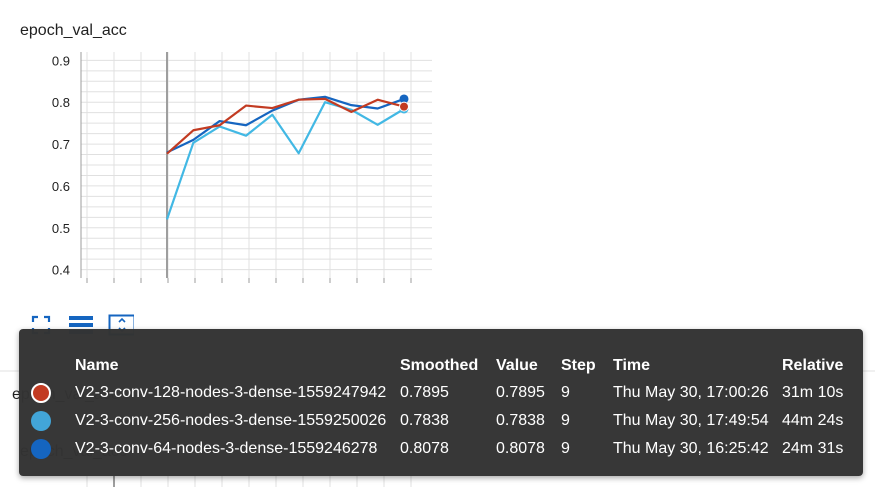 The image size is (875, 487). I want to click on run-value: 0.8078, so click(520, 448).